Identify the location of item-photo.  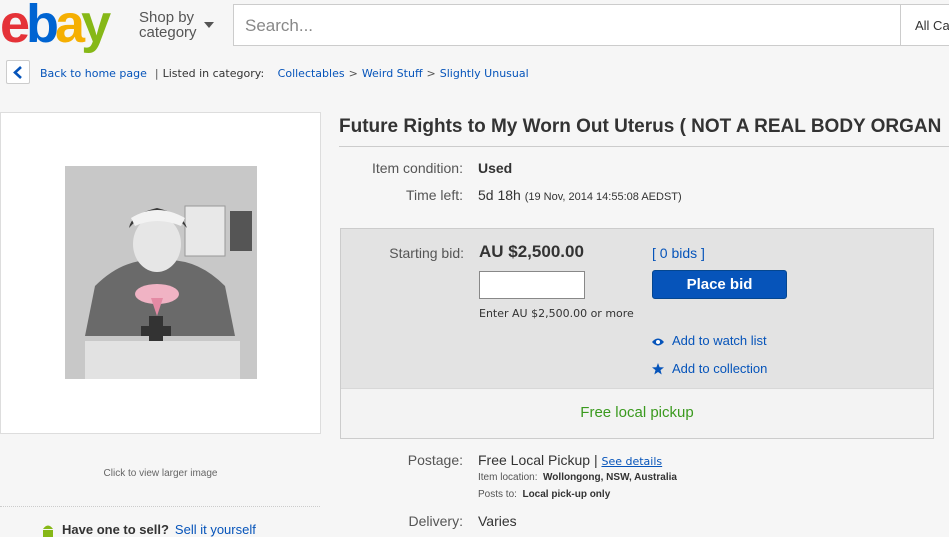
(161, 272).